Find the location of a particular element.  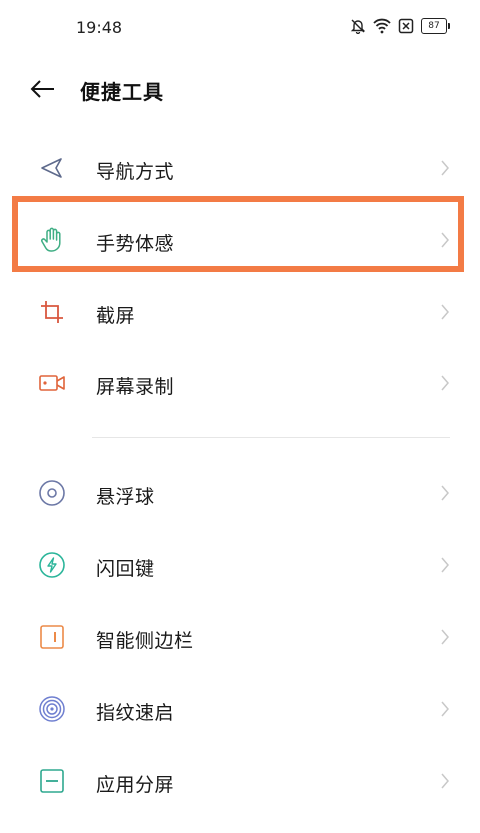

page-header: 便捷工具 is located at coordinates (240, 90).